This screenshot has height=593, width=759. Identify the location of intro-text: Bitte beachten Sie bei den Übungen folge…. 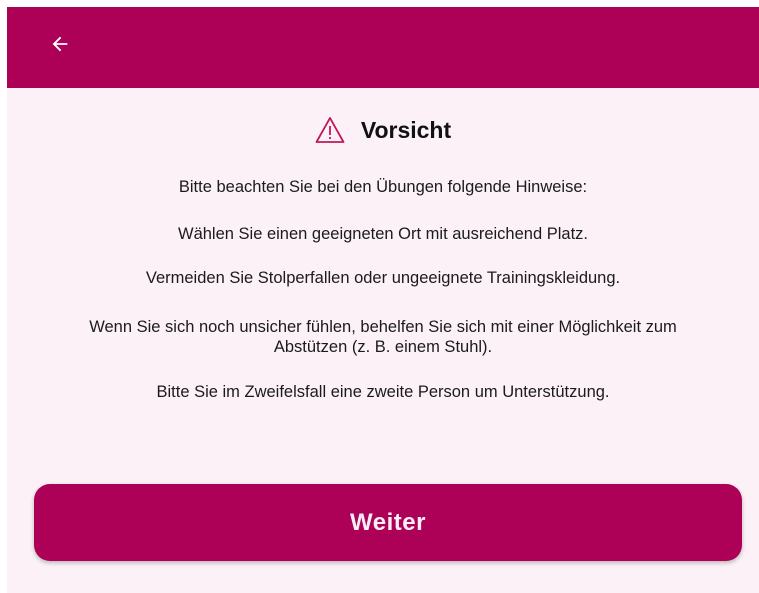
(383, 187).